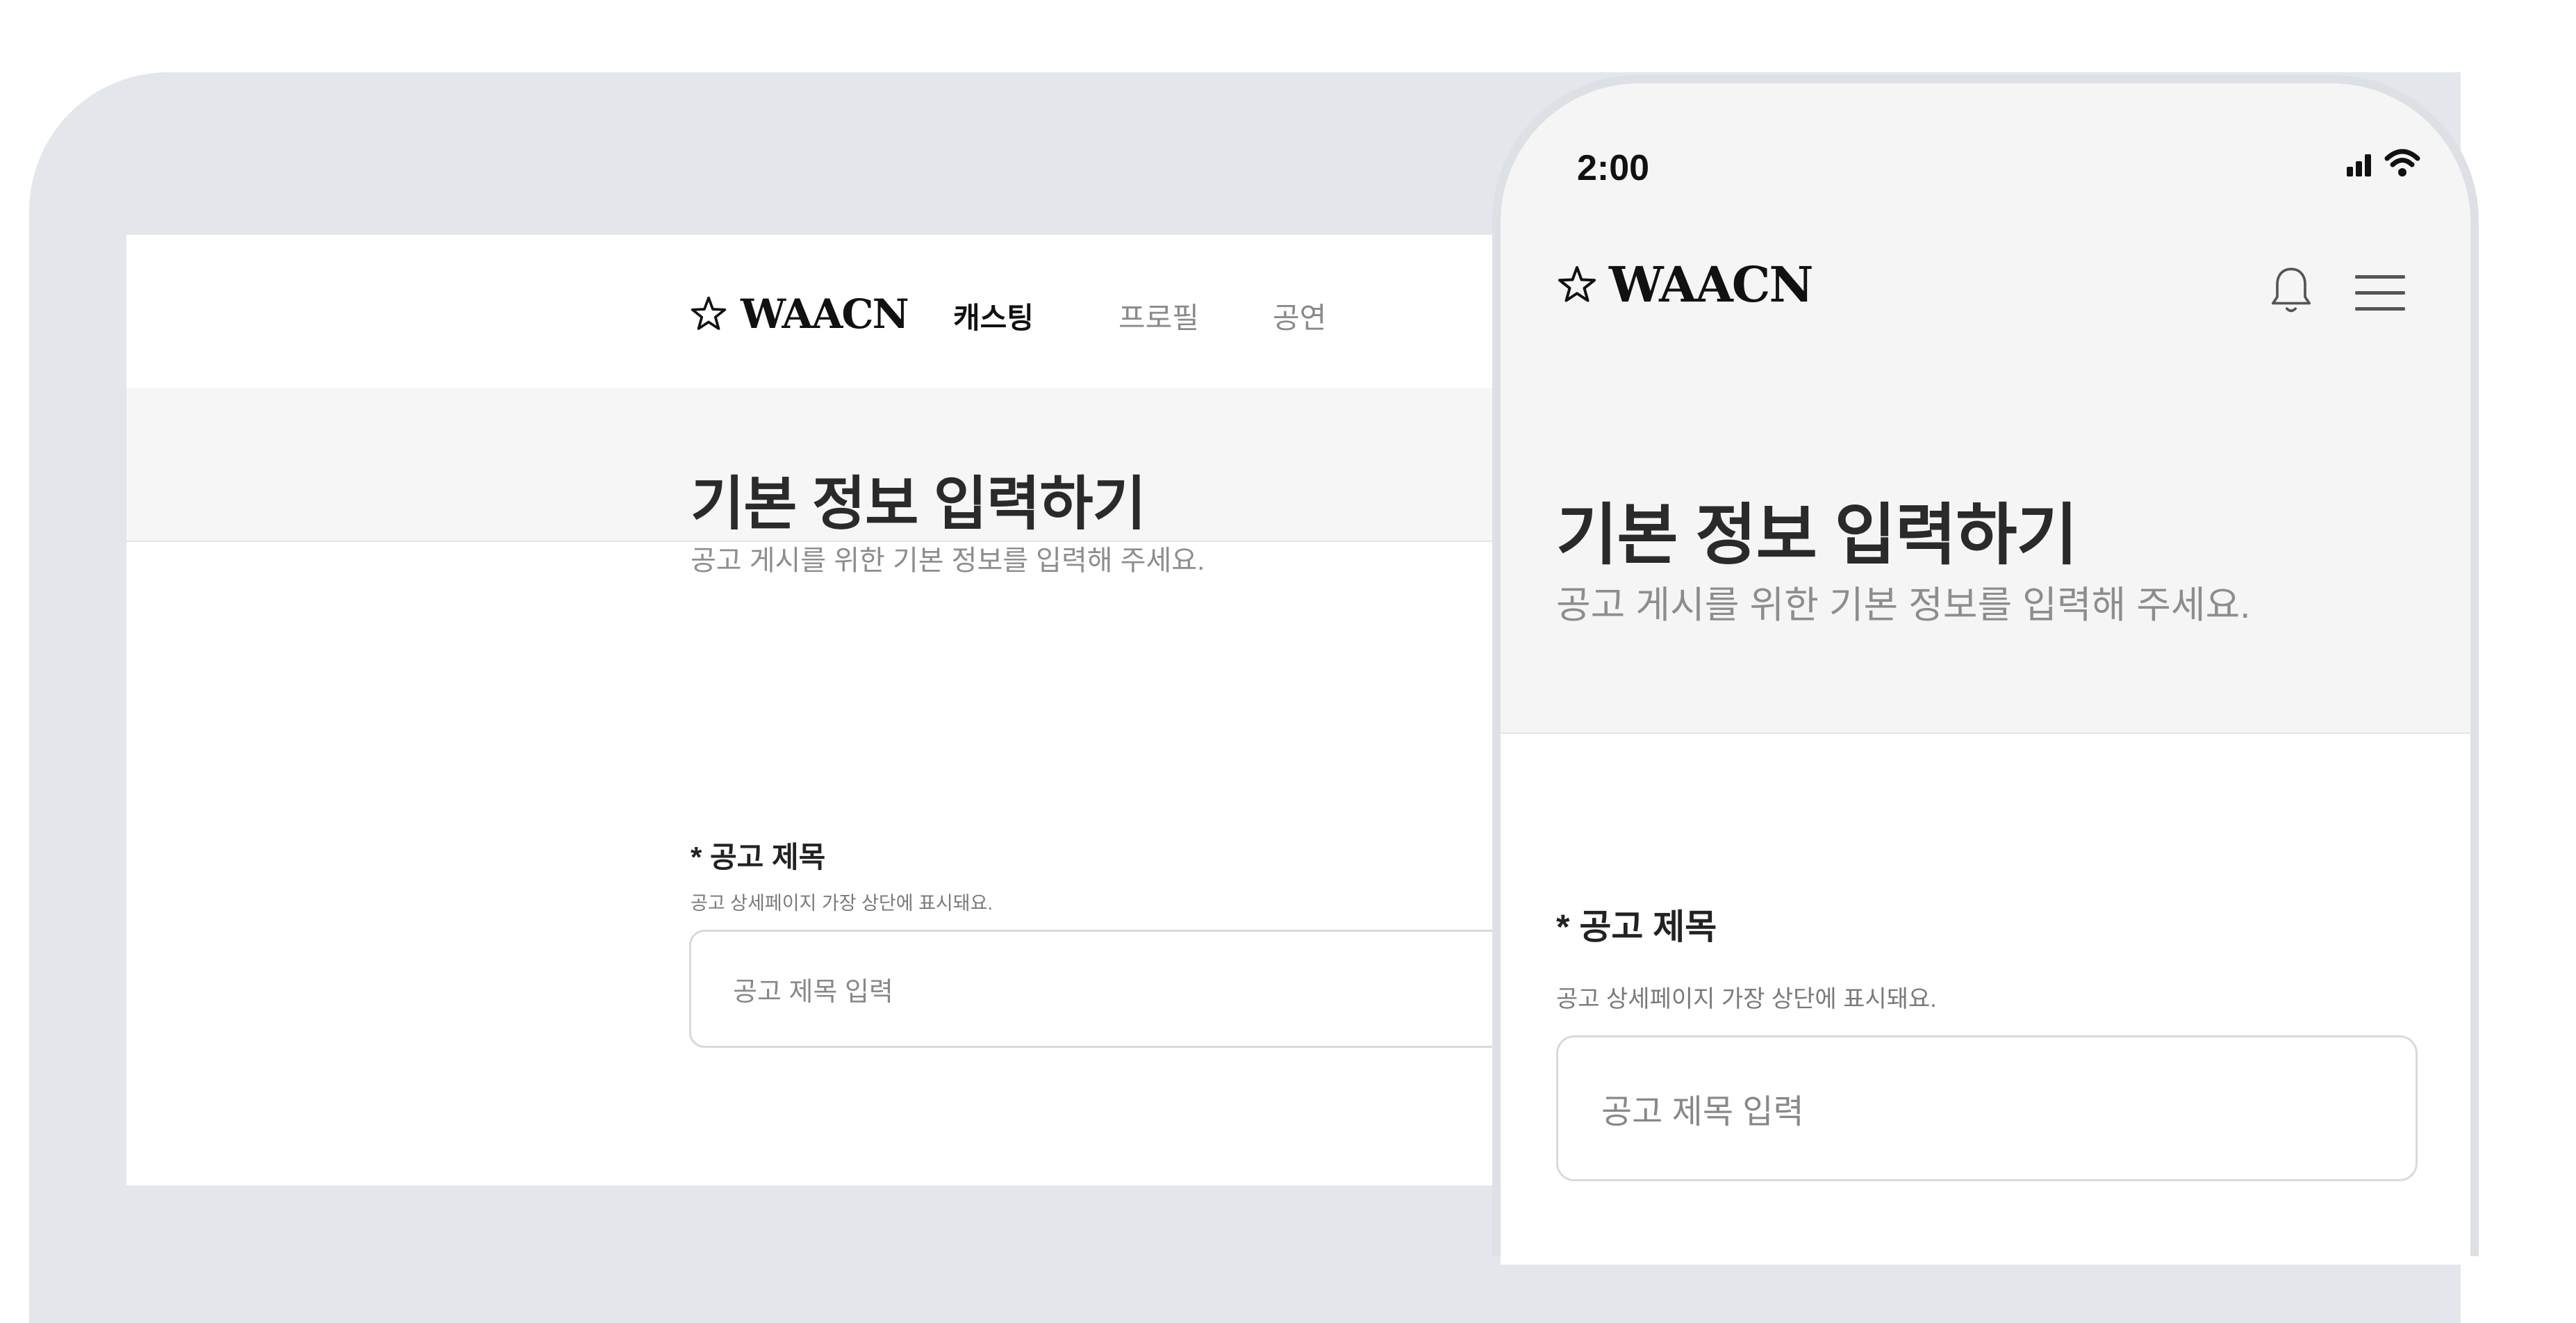 This screenshot has width=2576, height=1323. I want to click on desktop-logo: WAACN, so click(799, 314).